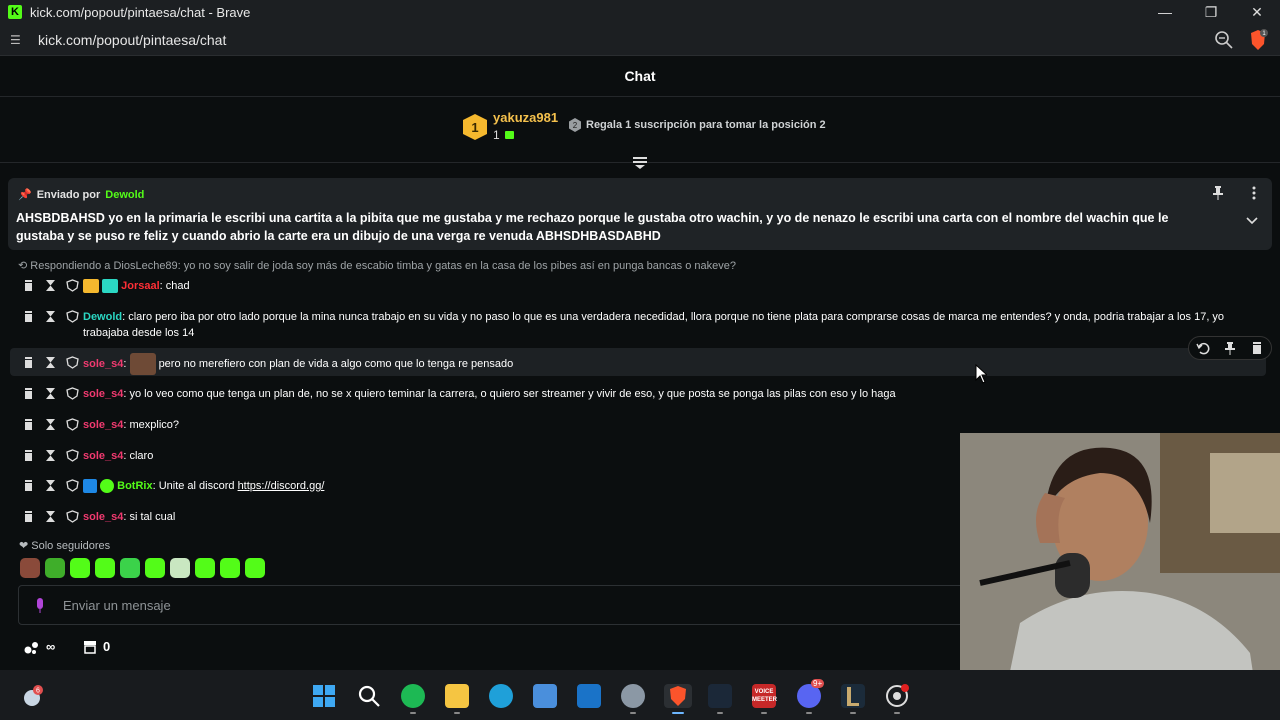  I want to click on settings-gear-icon, so click(633, 696).